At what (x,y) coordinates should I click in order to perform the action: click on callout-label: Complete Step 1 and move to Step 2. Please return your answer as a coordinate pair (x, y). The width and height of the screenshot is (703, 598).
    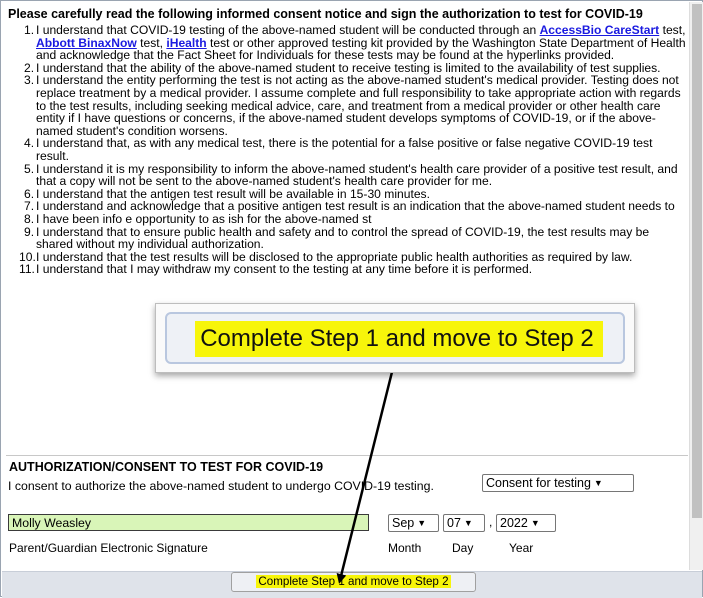
    Looking at the image, I should click on (397, 338).